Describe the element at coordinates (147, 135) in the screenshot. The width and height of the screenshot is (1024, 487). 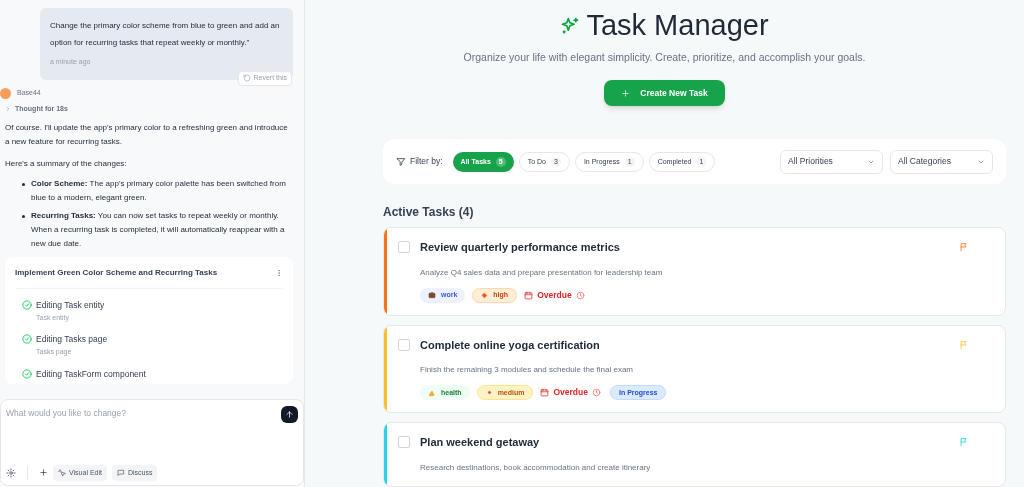
I see `assistant-paragraph: Of course. I'll update the app's primary color to a refreshing green and introduce a new feature for recurring tasks.` at that location.